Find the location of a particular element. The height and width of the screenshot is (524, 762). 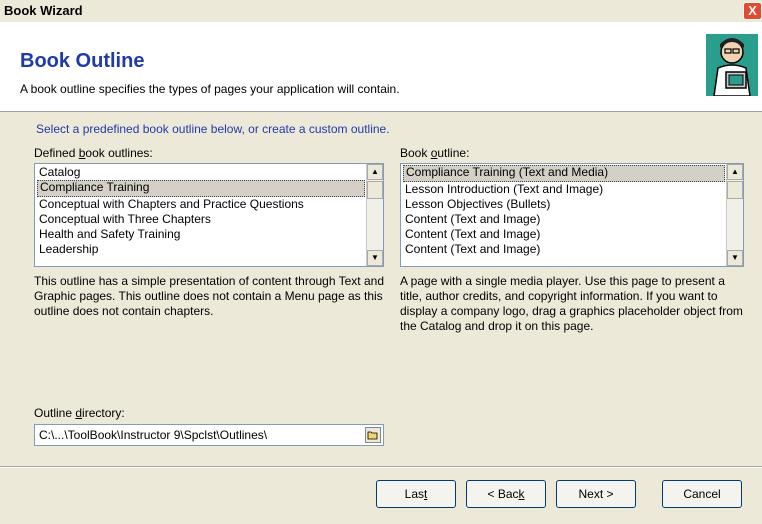

next-button: Next > is located at coordinates (596, 494).